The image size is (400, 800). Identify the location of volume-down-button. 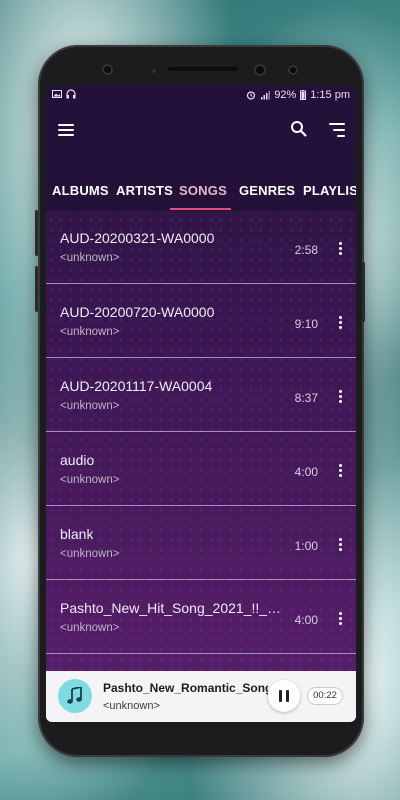
(36, 289).